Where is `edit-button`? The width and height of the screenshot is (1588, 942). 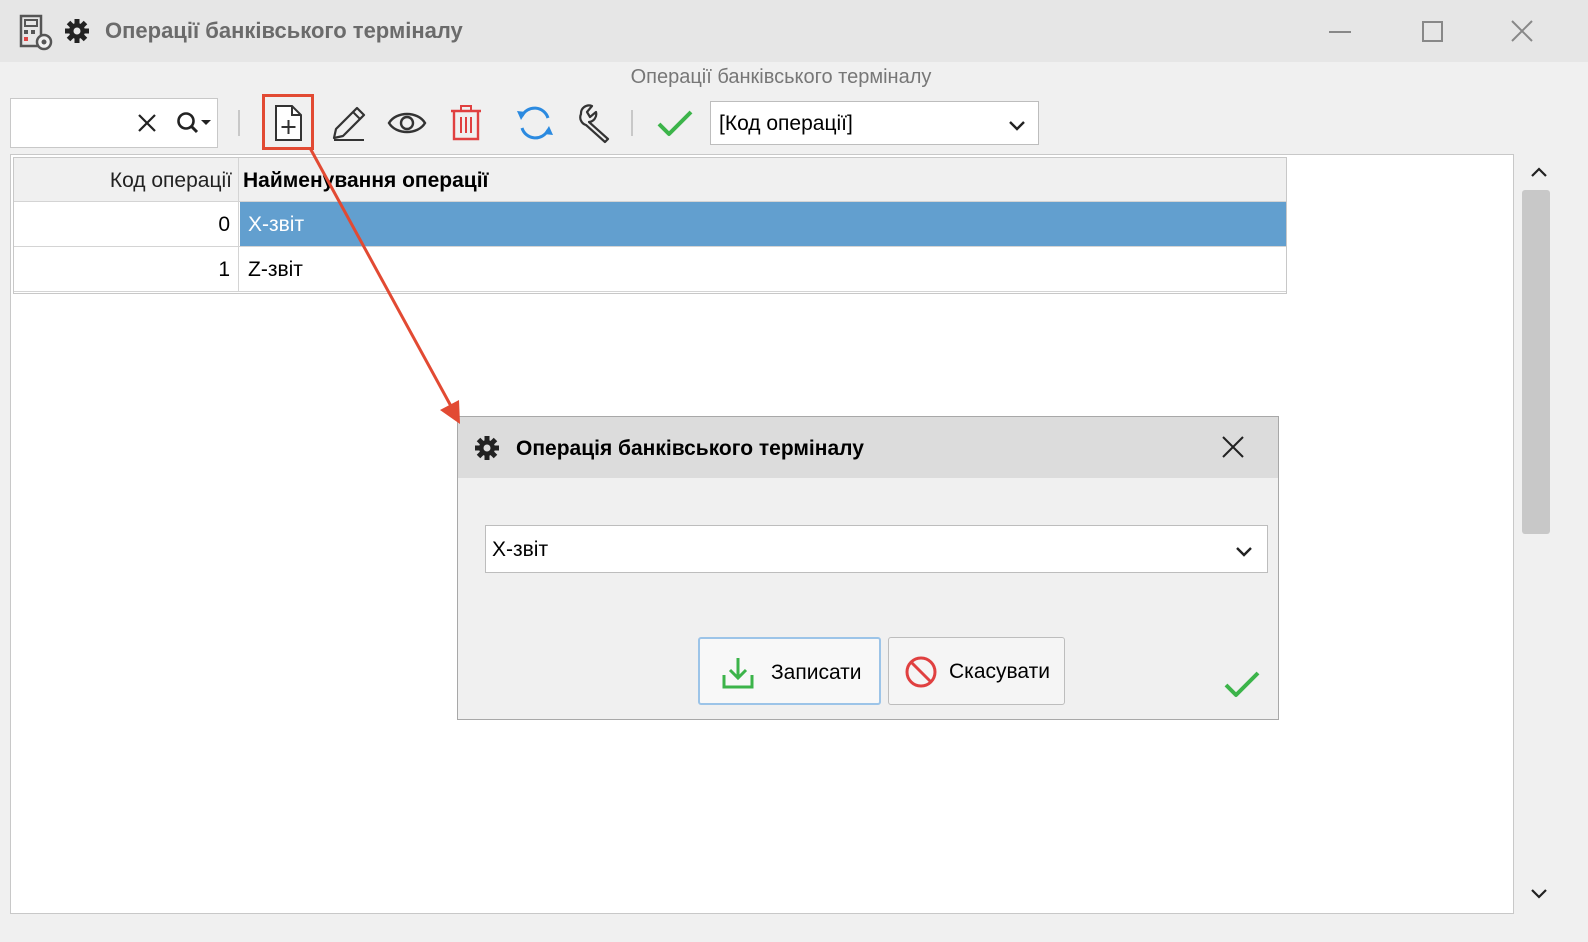 edit-button is located at coordinates (349, 123).